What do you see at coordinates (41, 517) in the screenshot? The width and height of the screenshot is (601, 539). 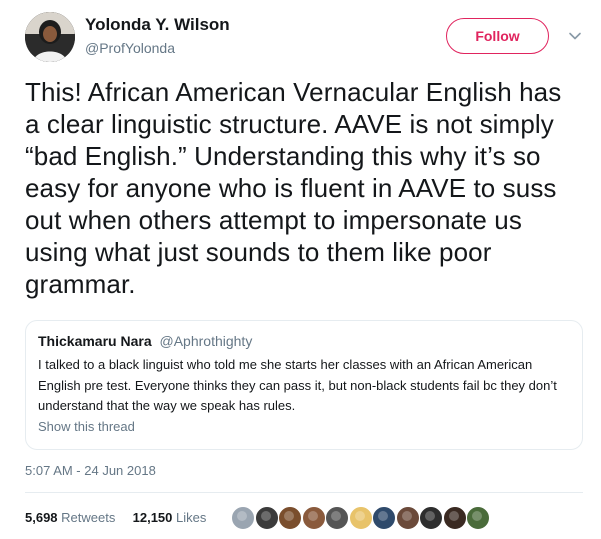 I see `retweets-count: 5,698` at bounding box center [41, 517].